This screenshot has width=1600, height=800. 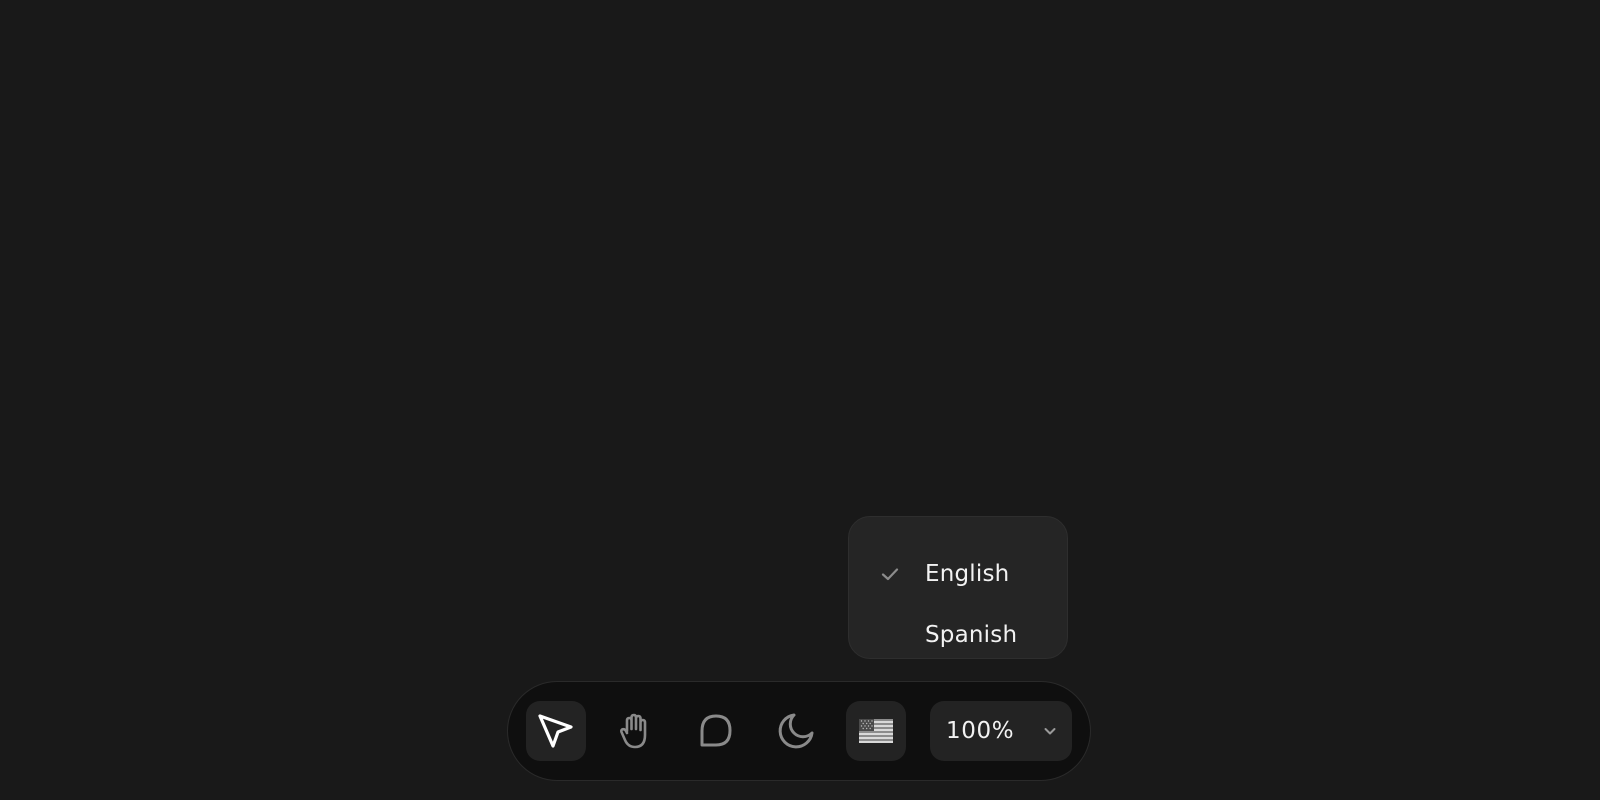 I want to click on language-option-english: English, so click(x=958, y=574).